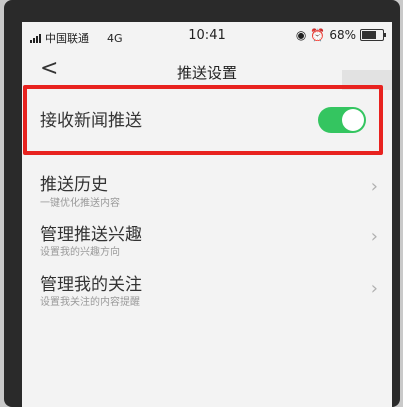 Image resolution: width=403 pixels, height=407 pixels. What do you see at coordinates (207, 36) in the screenshot?
I see `status-bar: 中国联通 4G 10:41 ◉ ⏰ 68%` at bounding box center [207, 36].